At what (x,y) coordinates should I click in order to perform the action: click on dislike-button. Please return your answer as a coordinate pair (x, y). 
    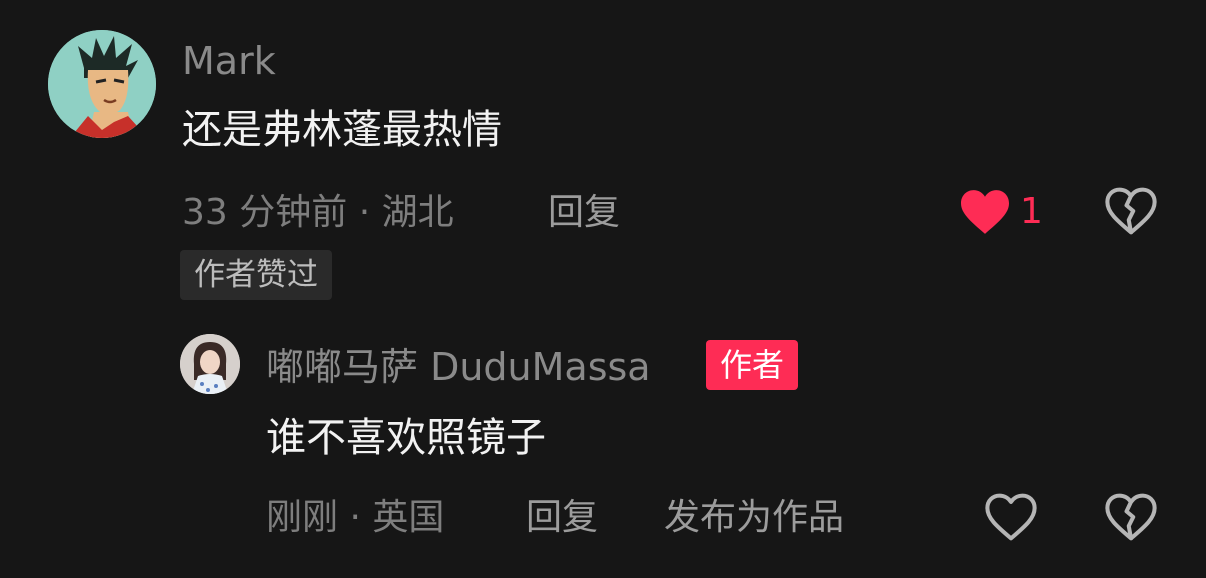
    Looking at the image, I should click on (1131, 213).